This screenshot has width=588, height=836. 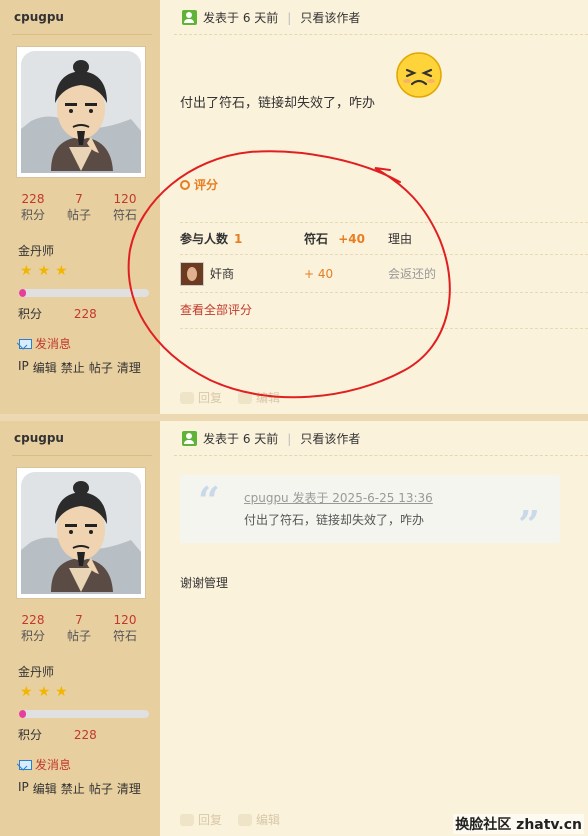 I want to click on points-row: 积分 228, so click(x=57, y=734).